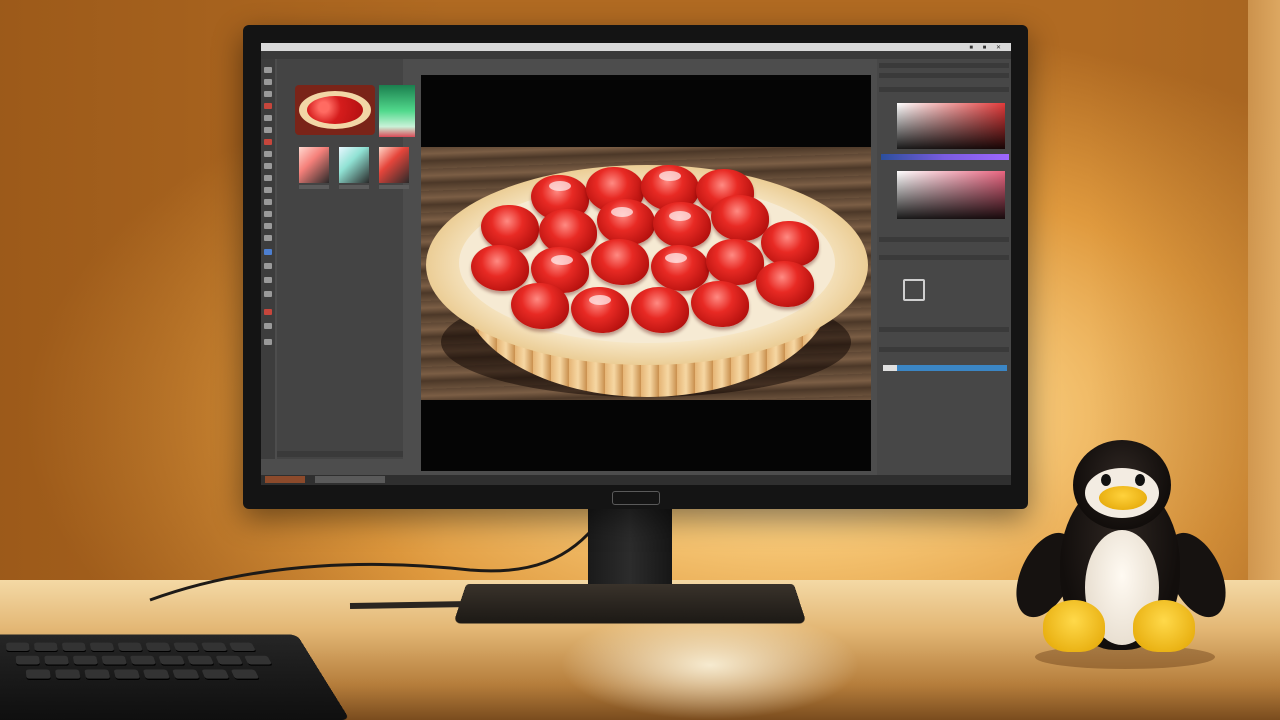 The image size is (1280, 720). I want to click on color-picker-field, so click(951, 126).